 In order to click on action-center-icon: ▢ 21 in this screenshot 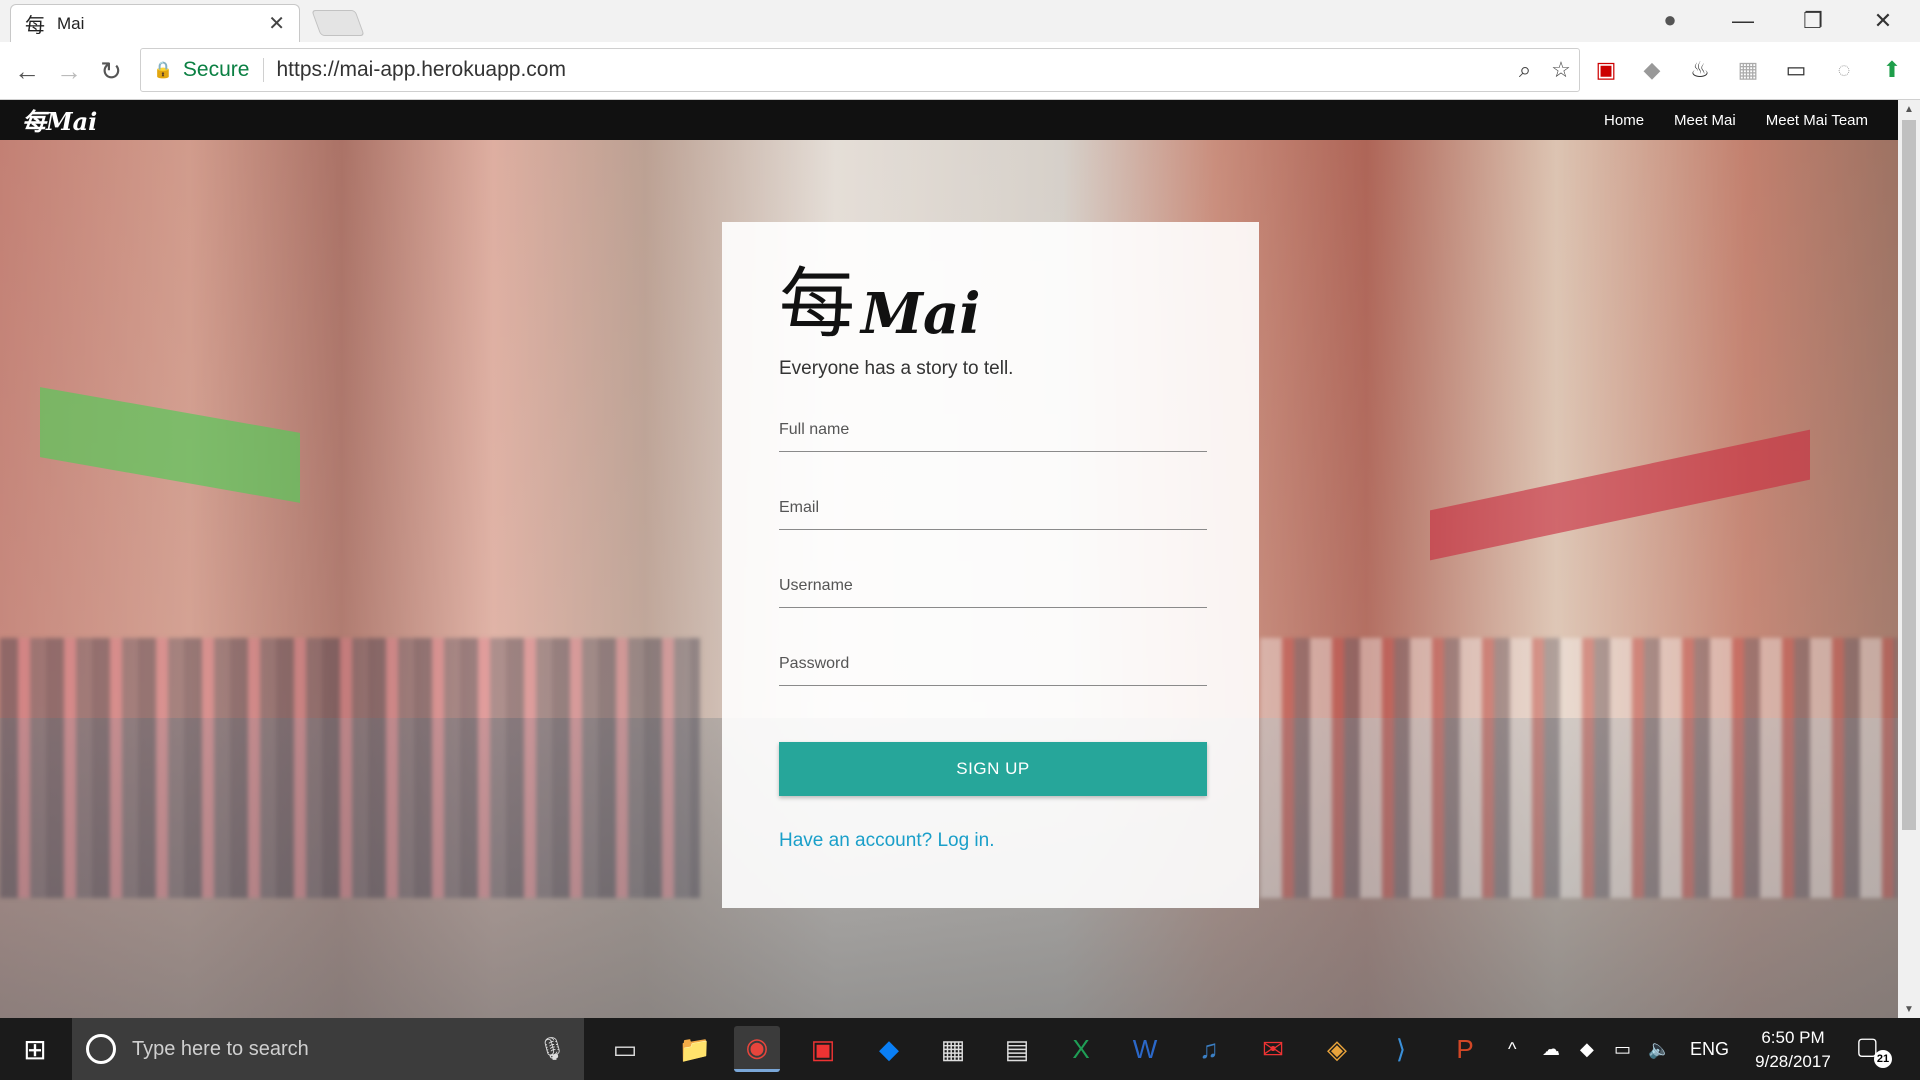, I will do `click(1874, 1050)`.